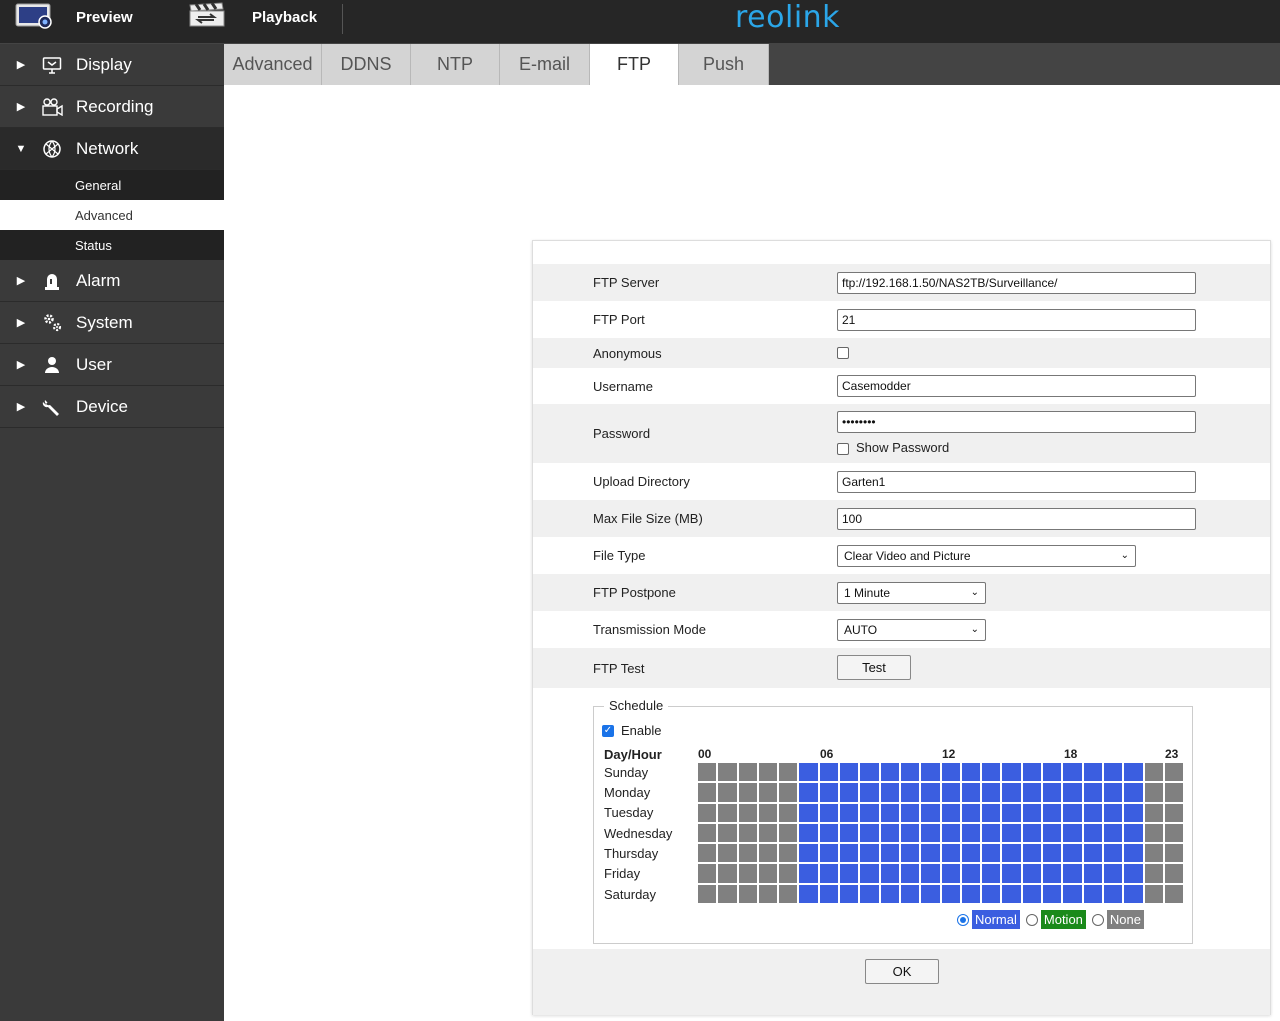 This screenshot has width=1280, height=1021. I want to click on sidebar-subitem-general: General, so click(112, 185).